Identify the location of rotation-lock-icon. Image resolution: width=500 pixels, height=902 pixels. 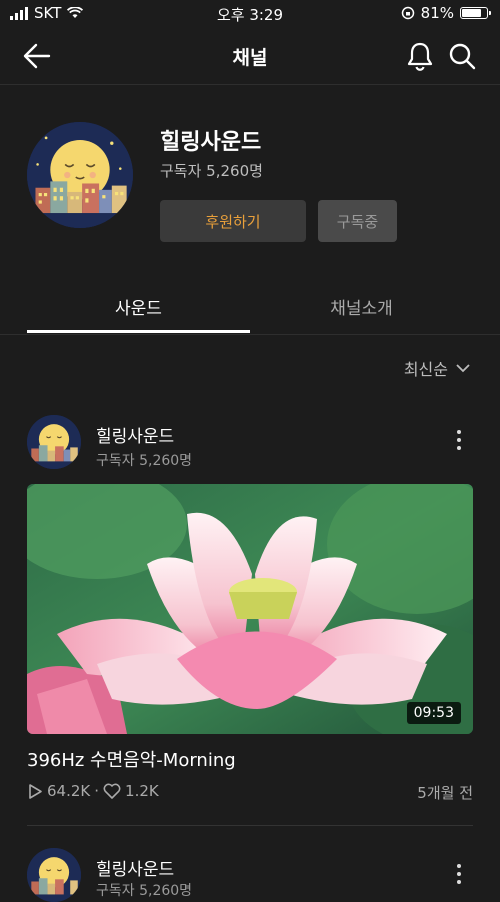
(407, 13).